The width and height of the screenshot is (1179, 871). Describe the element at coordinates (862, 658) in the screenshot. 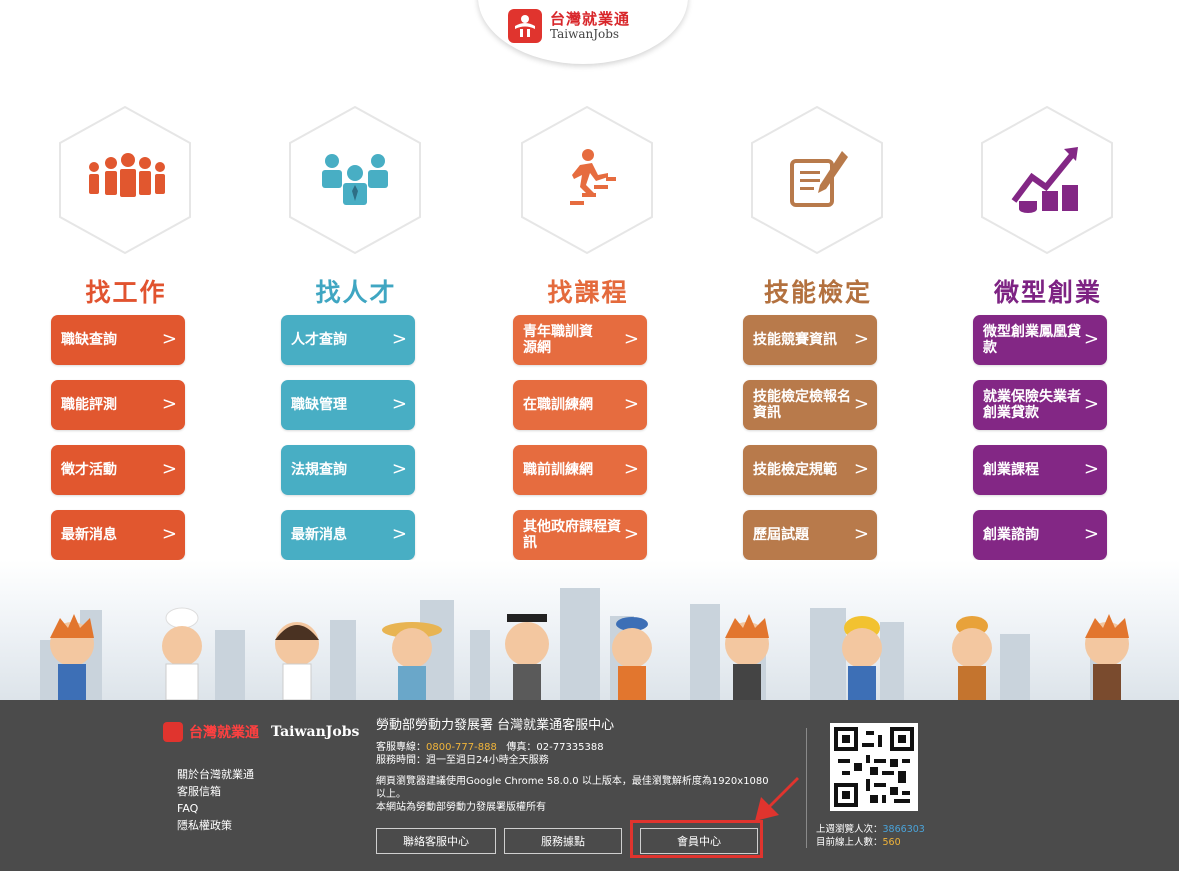

I see `worker-character-icon` at that location.